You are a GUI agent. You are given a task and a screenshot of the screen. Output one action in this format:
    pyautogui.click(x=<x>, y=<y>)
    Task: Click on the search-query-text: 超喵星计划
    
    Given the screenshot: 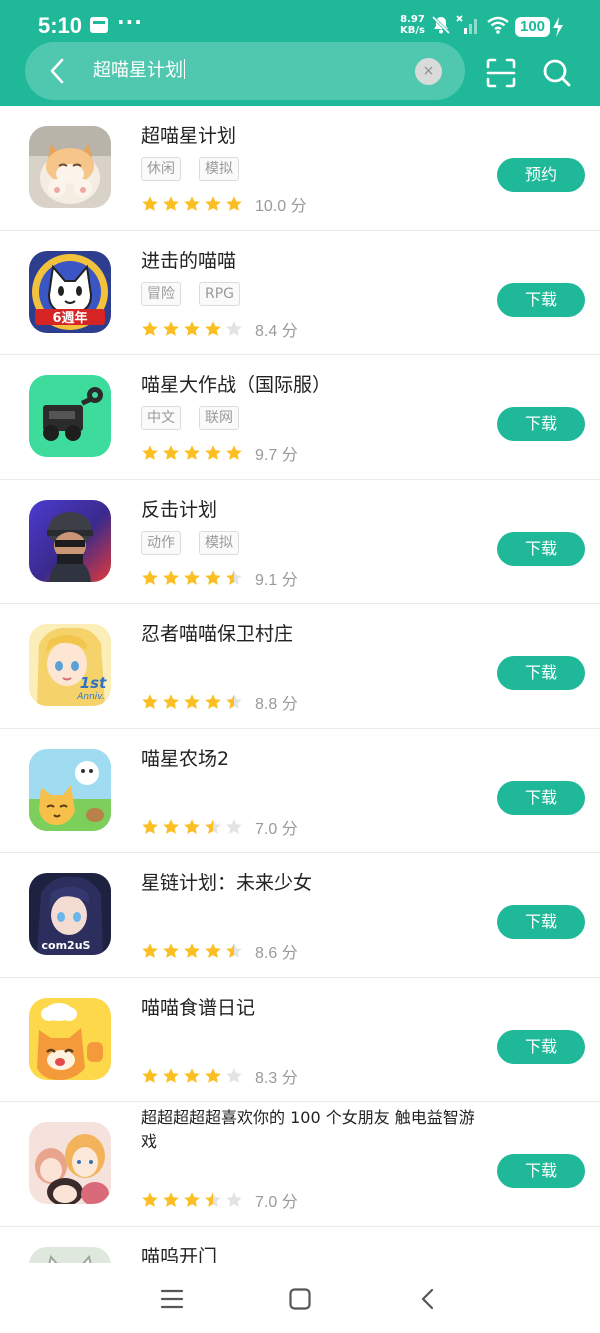 What is the action you would take?
    pyautogui.click(x=138, y=70)
    